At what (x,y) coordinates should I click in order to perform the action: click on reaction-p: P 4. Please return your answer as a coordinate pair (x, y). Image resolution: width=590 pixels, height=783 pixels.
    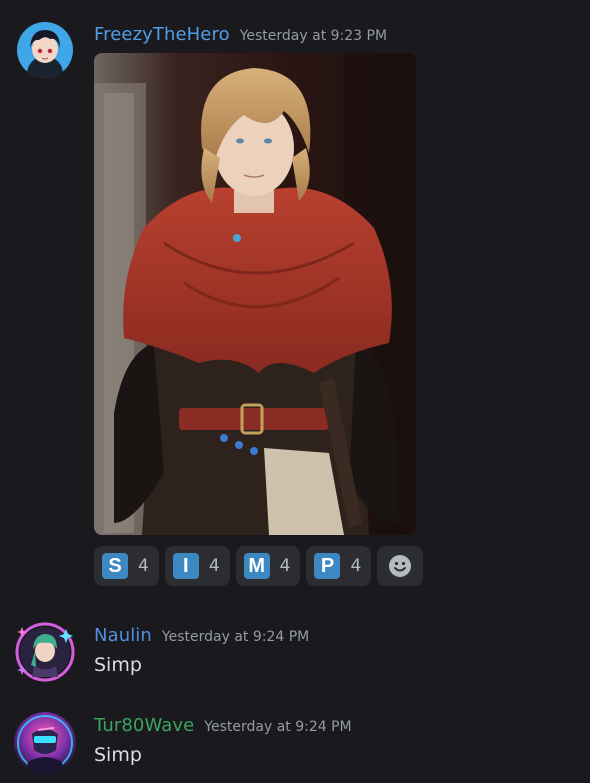
    Looking at the image, I should click on (339, 566).